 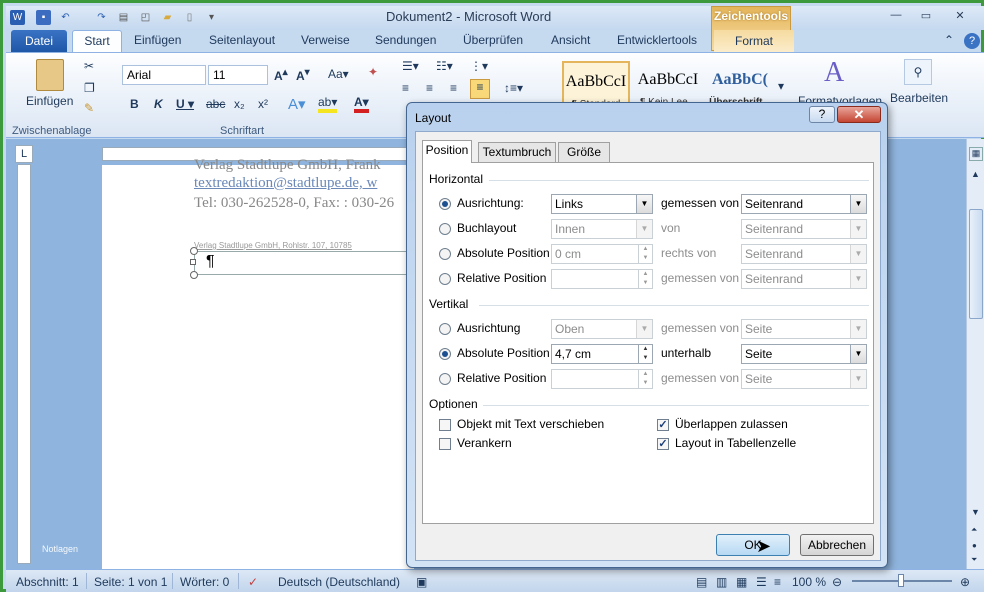 What do you see at coordinates (263, 104) in the screenshot?
I see `superscript-button: x²` at bounding box center [263, 104].